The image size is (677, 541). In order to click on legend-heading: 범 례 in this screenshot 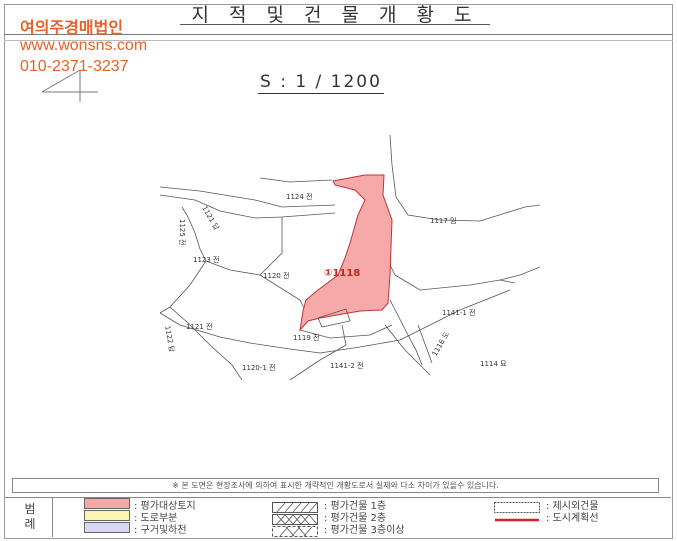, I will do `click(30, 516)`.